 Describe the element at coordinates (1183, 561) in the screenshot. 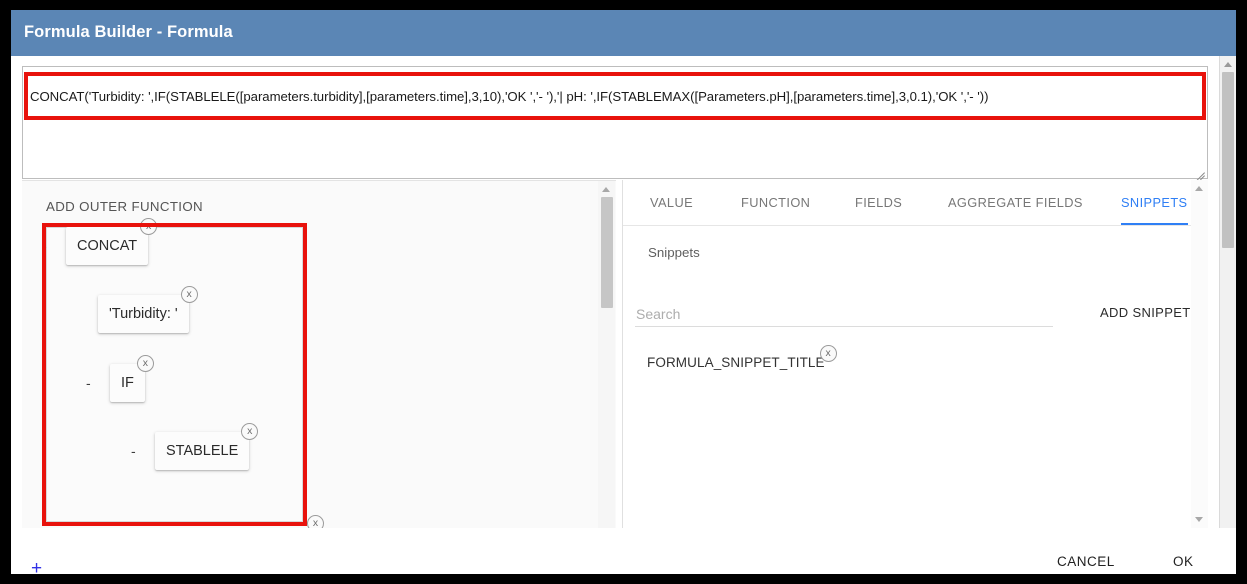

I see `ok-button: OK` at that location.